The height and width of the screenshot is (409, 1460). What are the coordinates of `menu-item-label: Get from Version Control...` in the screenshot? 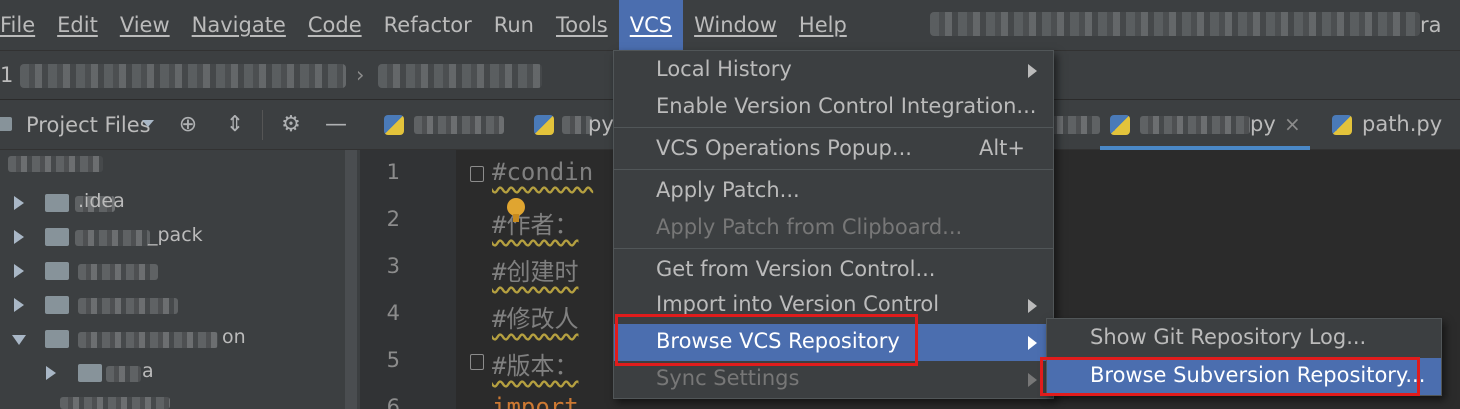 It's located at (796, 269).